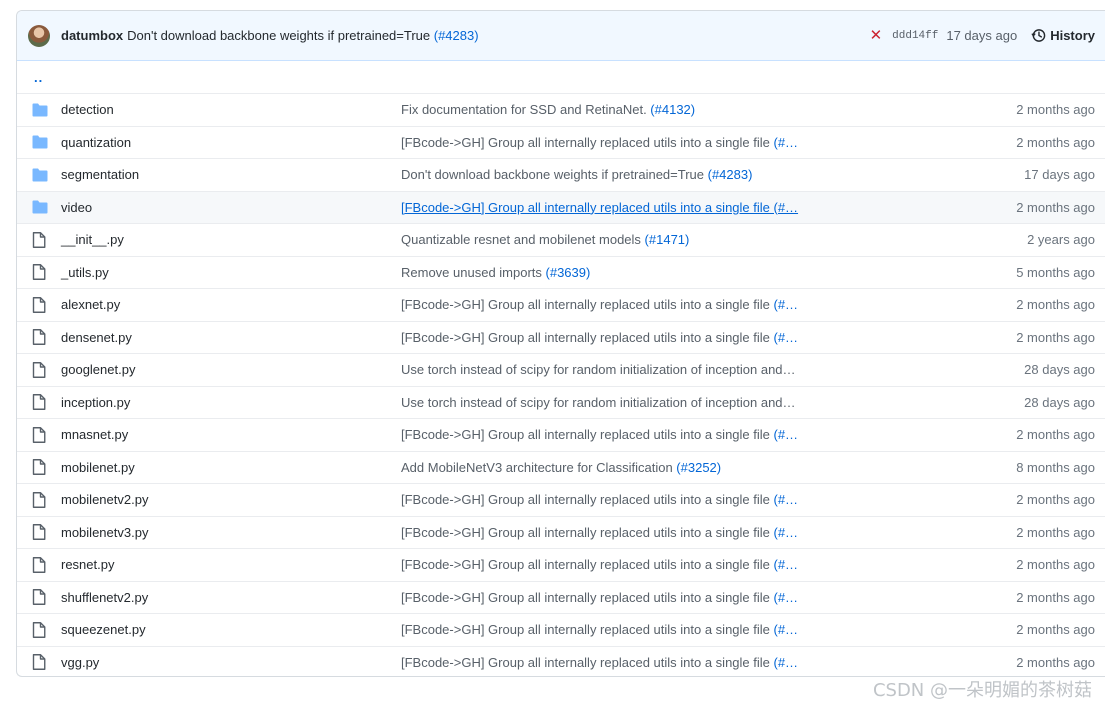  What do you see at coordinates (473, 272) in the screenshot?
I see `commit-message-text: Remove unused imports` at bounding box center [473, 272].